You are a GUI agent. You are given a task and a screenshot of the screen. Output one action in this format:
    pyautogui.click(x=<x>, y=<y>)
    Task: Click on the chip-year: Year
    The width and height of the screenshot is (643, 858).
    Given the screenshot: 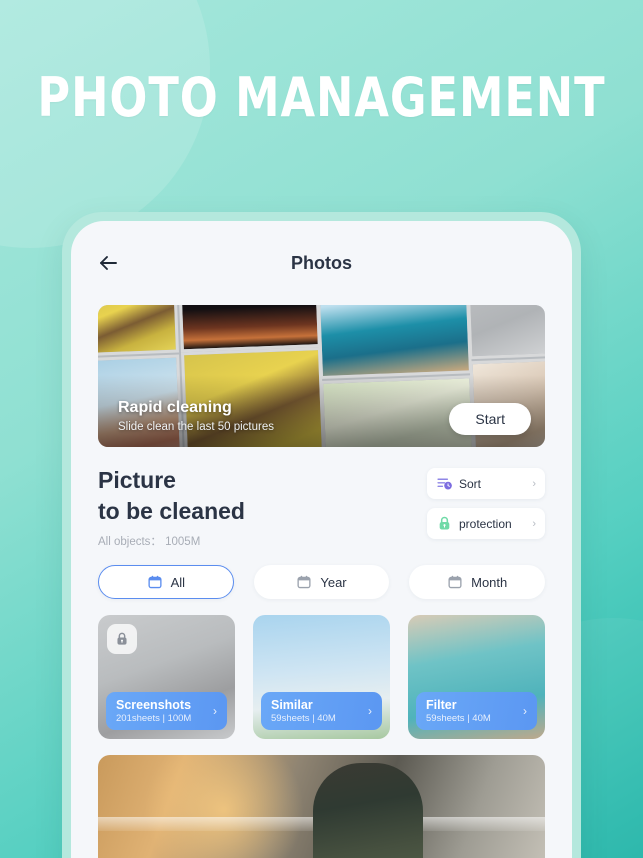 What is the action you would take?
    pyautogui.click(x=321, y=582)
    